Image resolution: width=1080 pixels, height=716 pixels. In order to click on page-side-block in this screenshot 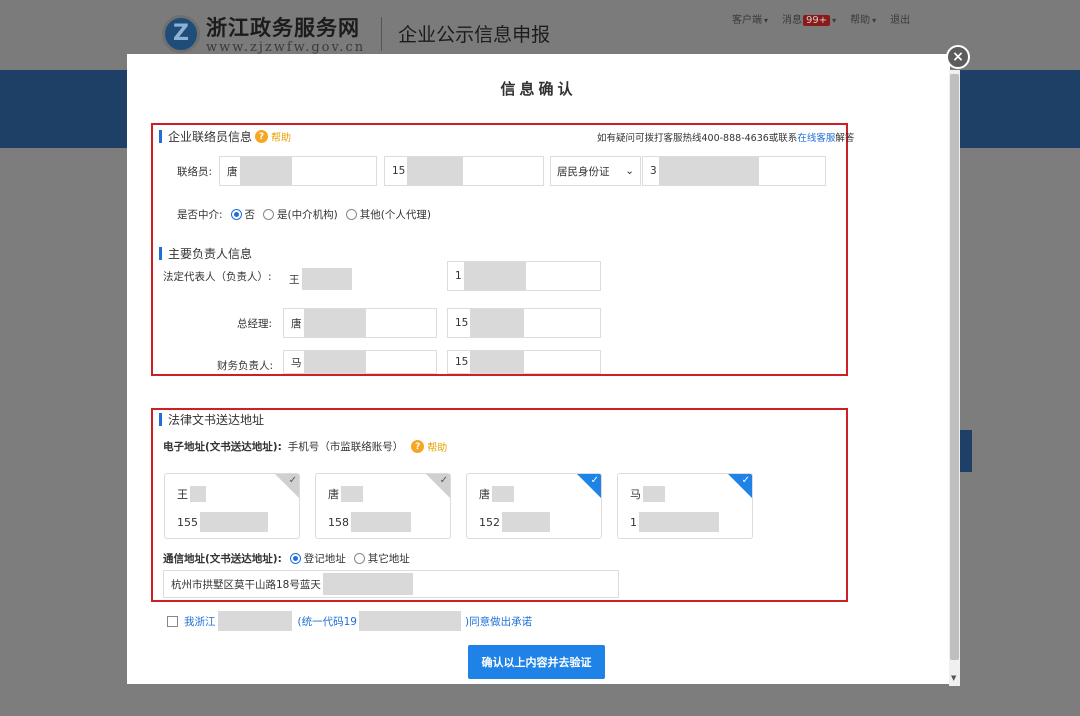, I will do `click(966, 451)`.